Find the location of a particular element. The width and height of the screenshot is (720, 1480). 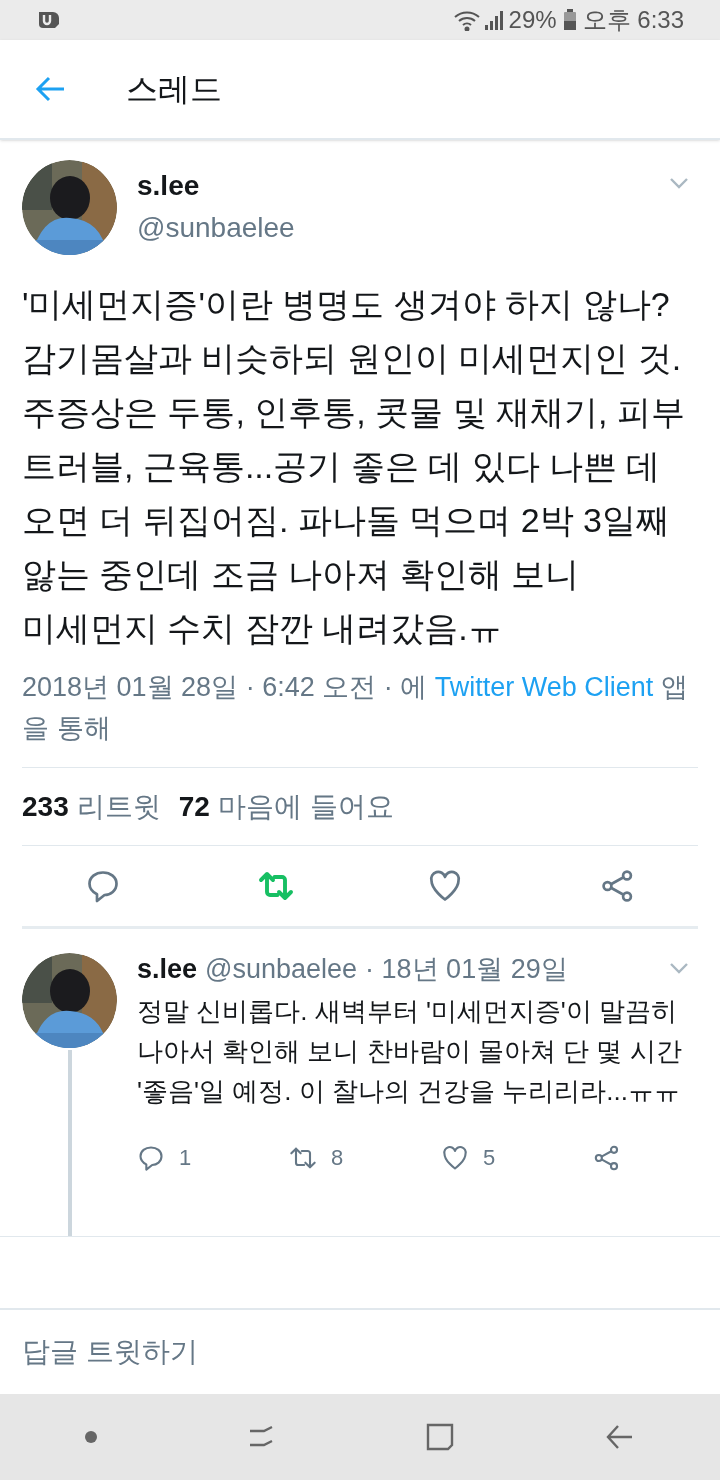

tweet-timestamp: 2018년 01월 28일 · 6:42 오전 · 에 Twitter Web Client 앱을 통해 is located at coordinates (355, 708).